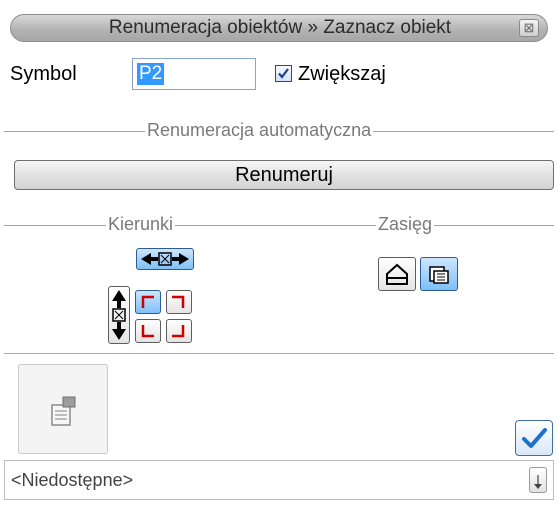  I want to click on corner-top-left-button, so click(148, 302).